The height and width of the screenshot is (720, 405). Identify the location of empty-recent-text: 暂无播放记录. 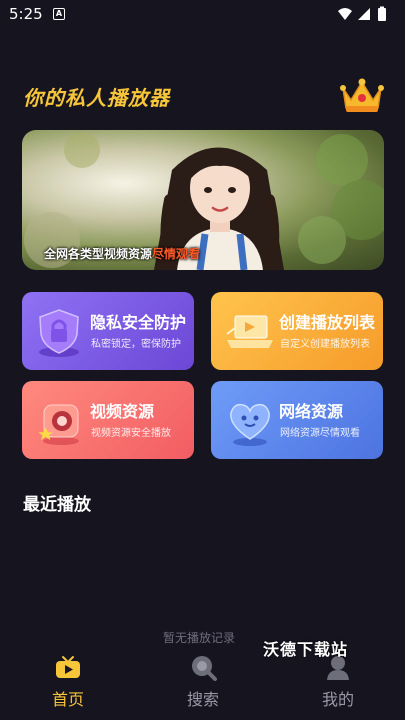
(199, 638).